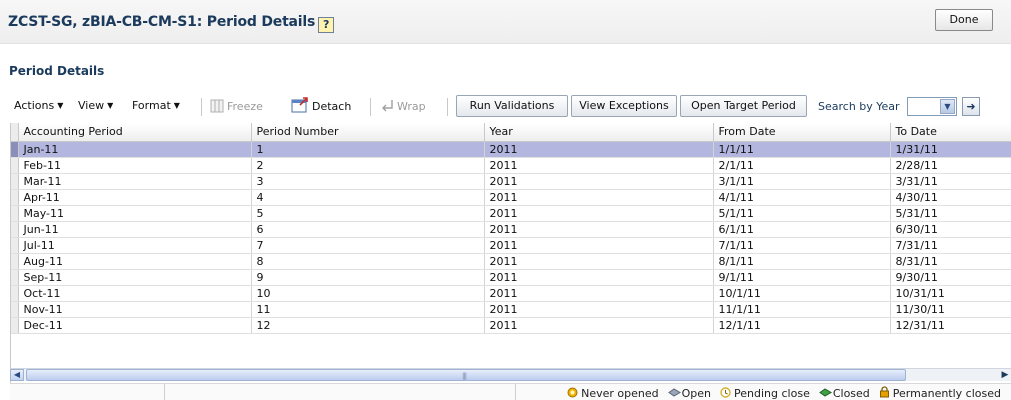 The height and width of the screenshot is (400, 1011). Describe the element at coordinates (512, 106) in the screenshot. I see `run-validations-button: Run Validations` at that location.